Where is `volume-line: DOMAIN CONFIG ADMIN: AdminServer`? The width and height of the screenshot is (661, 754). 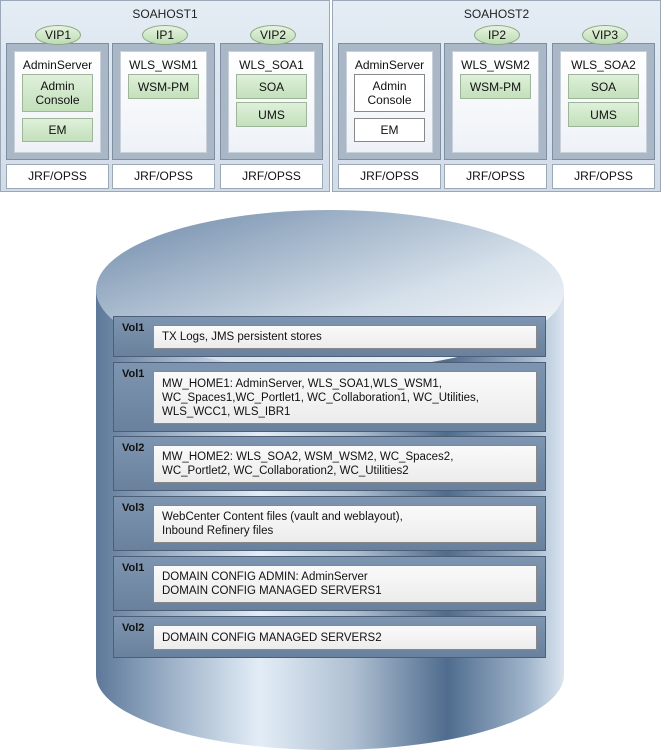 volume-line: DOMAIN CONFIG ADMIN: AdminServer is located at coordinates (265, 577).